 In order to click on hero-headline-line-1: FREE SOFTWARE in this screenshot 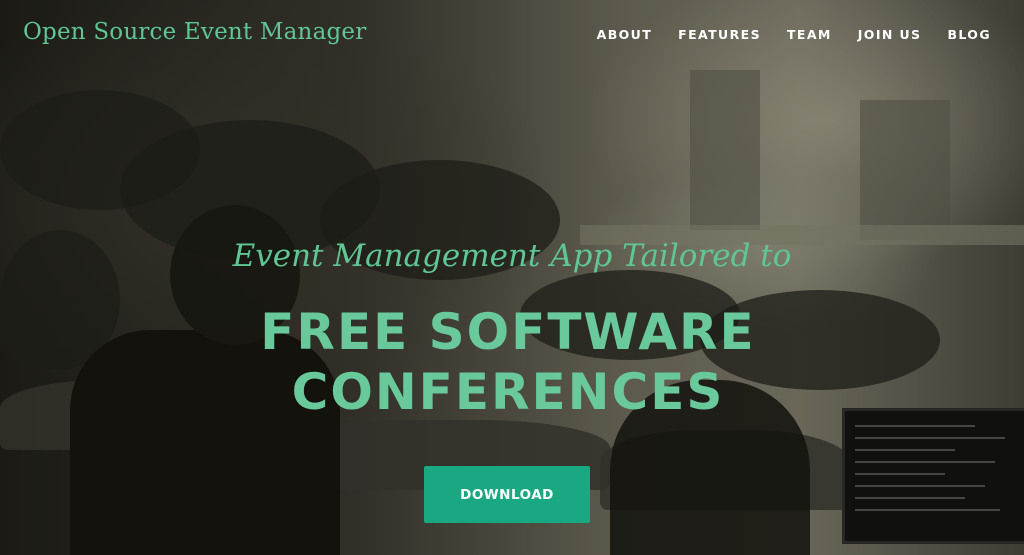, I will do `click(508, 332)`.